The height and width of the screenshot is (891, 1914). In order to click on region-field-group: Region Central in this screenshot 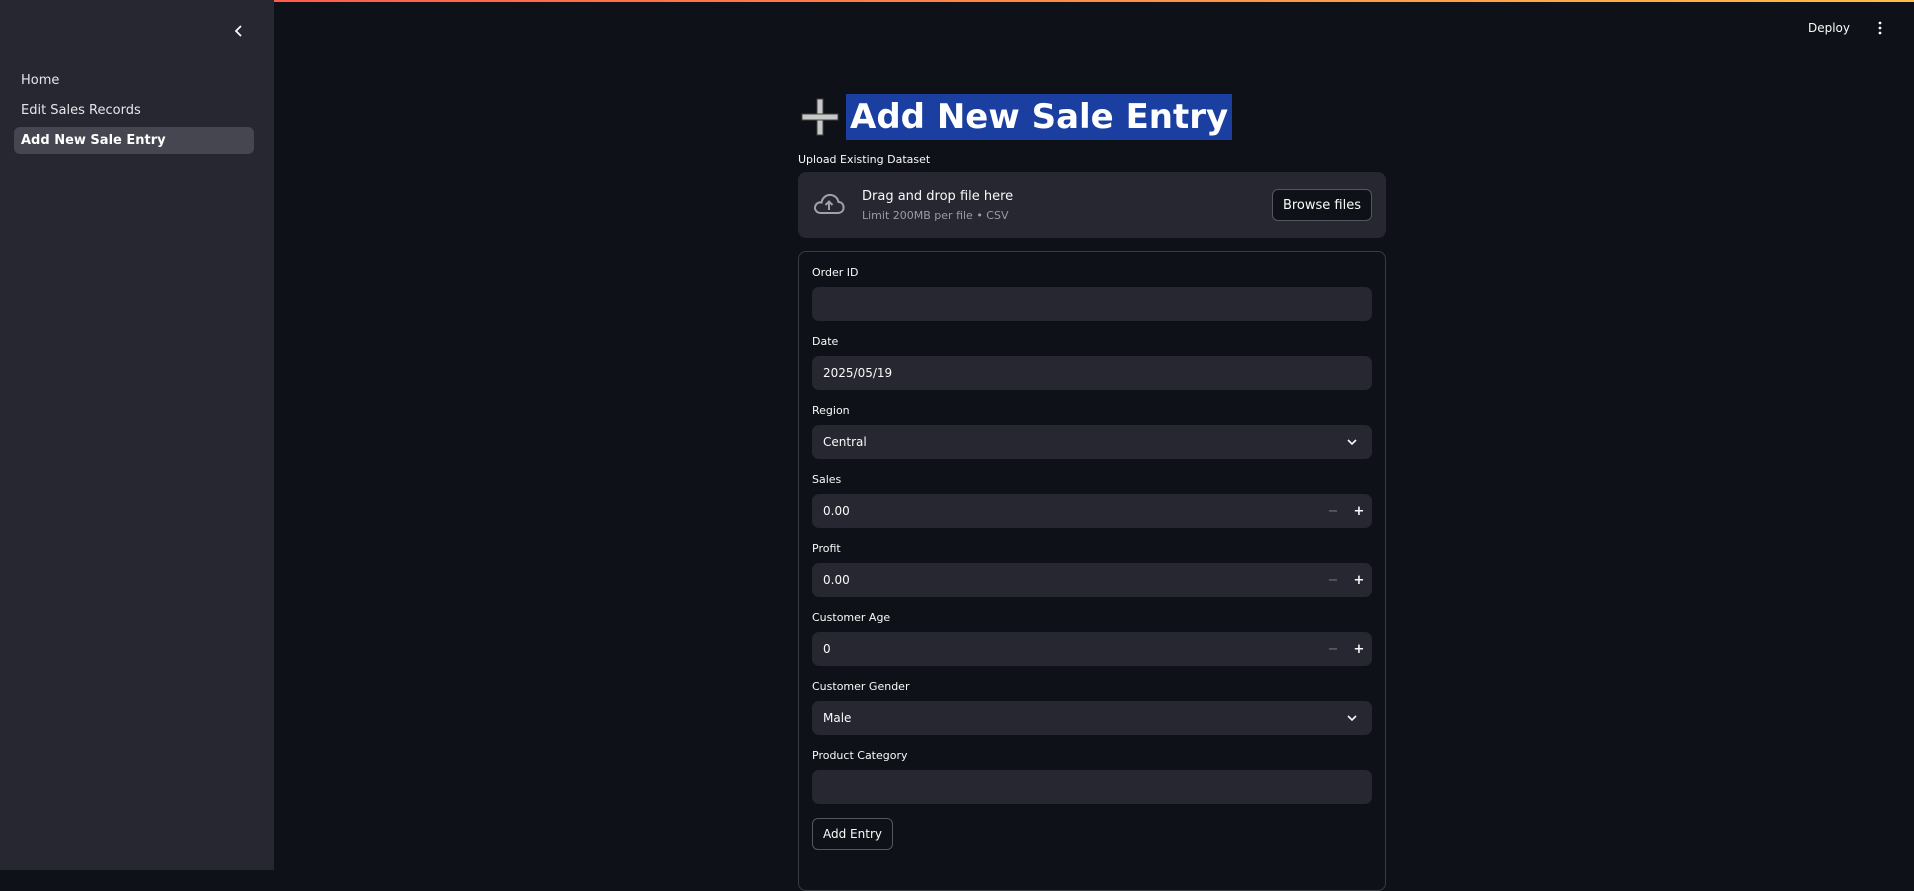, I will do `click(1092, 431)`.